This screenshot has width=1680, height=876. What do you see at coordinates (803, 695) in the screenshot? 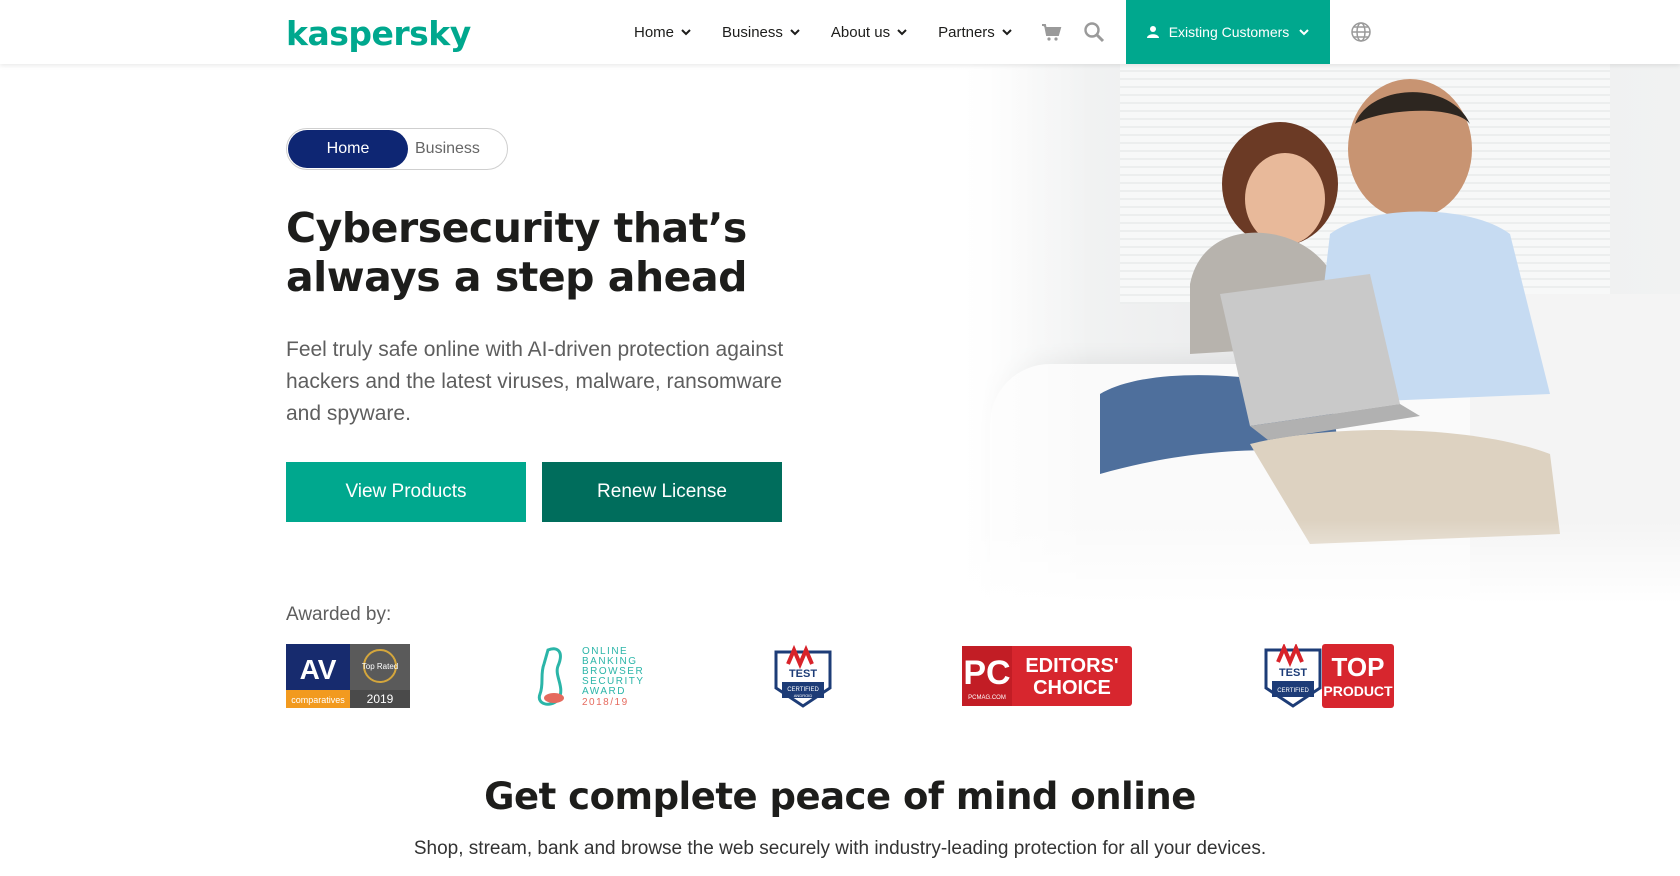
I see `platform-text: ANDROID` at bounding box center [803, 695].